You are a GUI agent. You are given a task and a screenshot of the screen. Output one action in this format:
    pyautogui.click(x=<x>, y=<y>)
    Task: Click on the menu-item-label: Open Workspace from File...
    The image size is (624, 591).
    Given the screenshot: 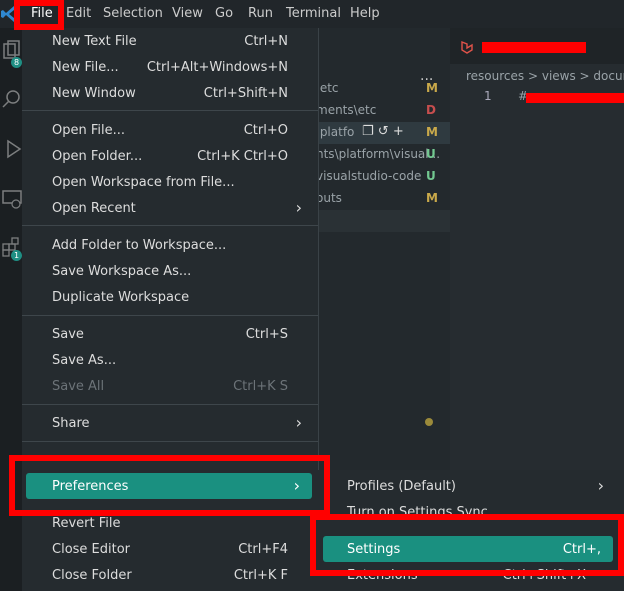 What is the action you would take?
    pyautogui.click(x=143, y=182)
    